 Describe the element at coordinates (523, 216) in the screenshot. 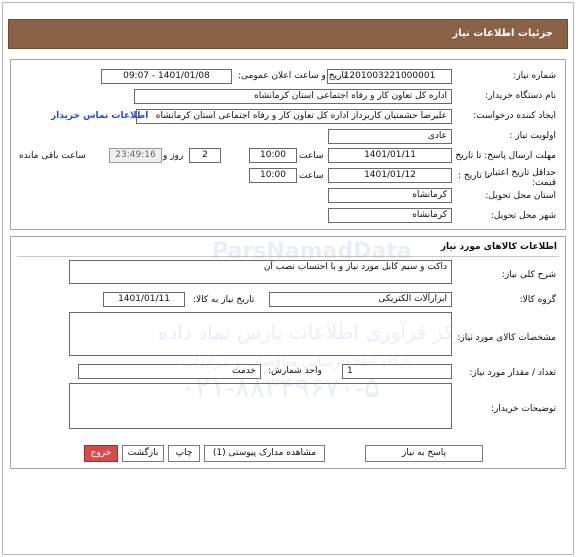

I see `city-label: شهر محل تحویل:` at that location.